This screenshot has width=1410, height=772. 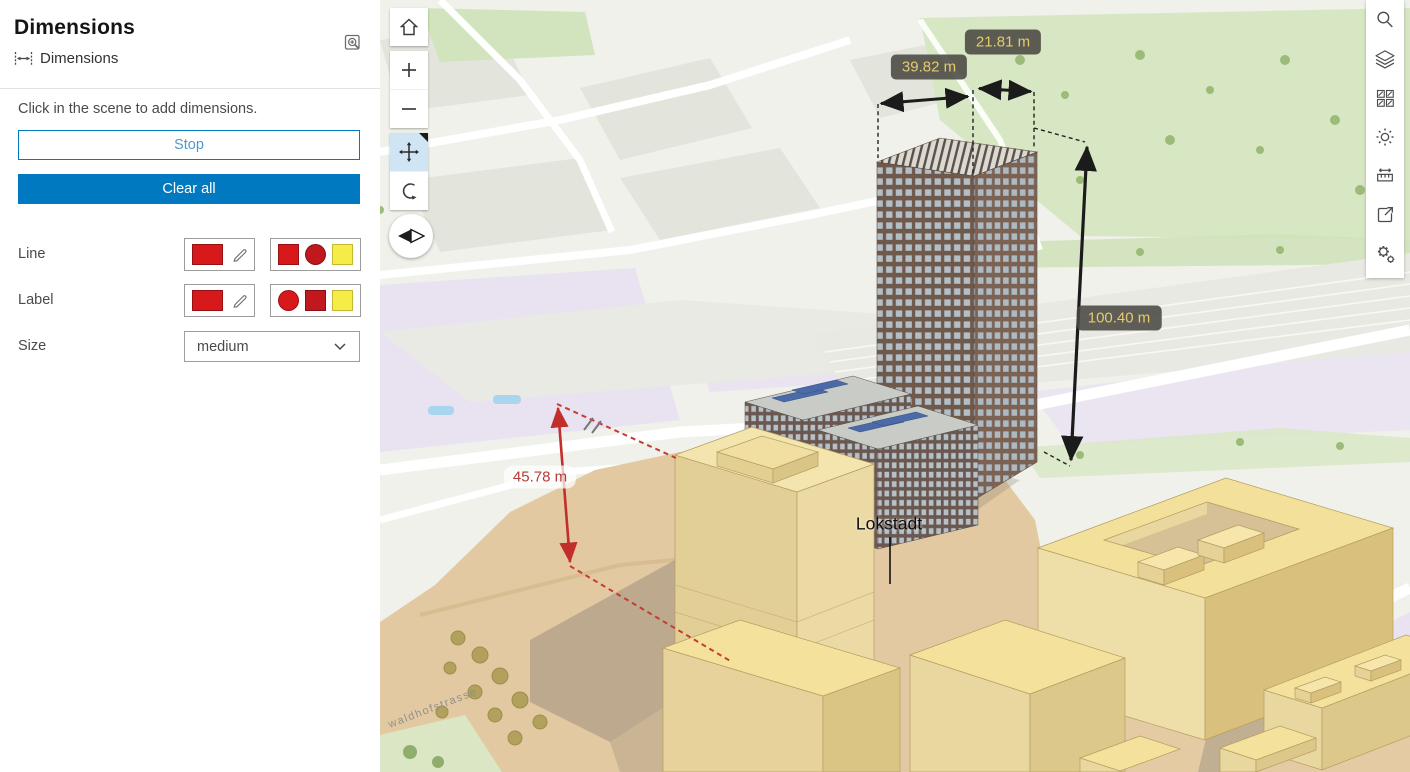 I want to click on daylight-button, so click(x=1385, y=136).